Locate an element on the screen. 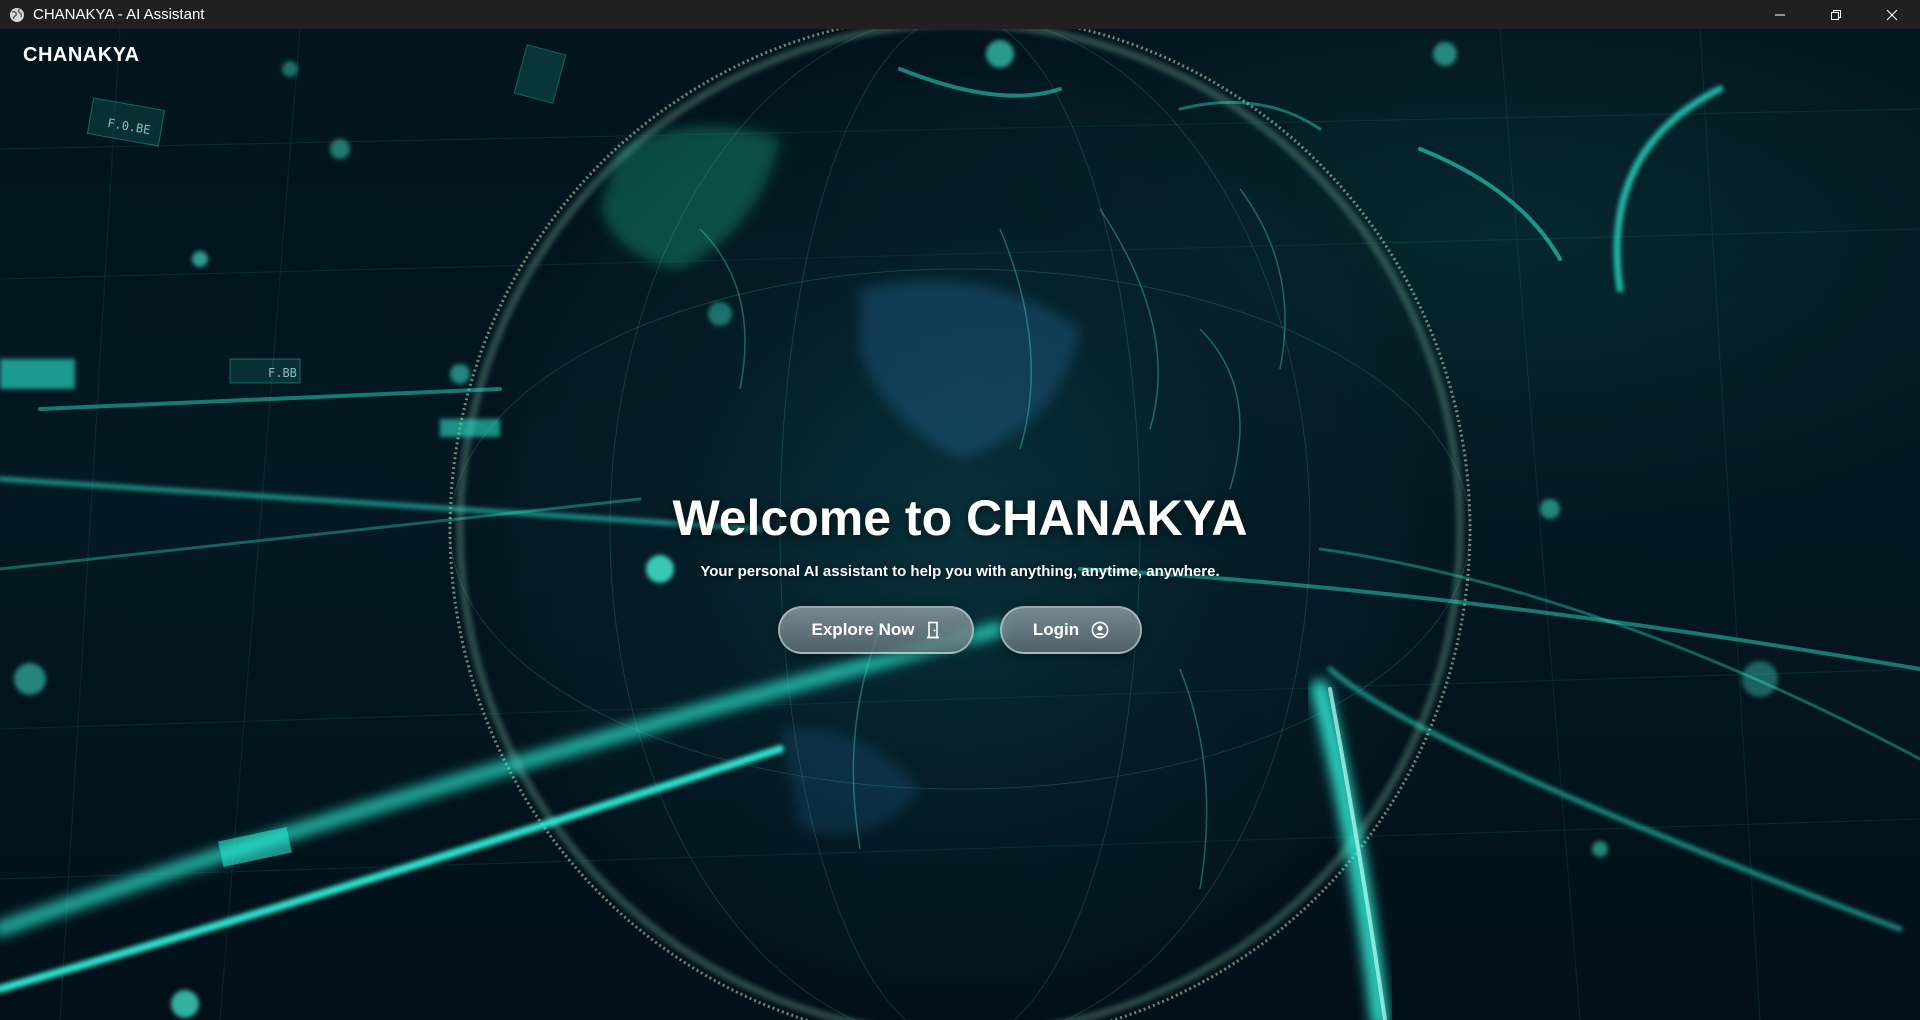 The height and width of the screenshot is (1020, 1920). login-button: Login is located at coordinates (1071, 630).